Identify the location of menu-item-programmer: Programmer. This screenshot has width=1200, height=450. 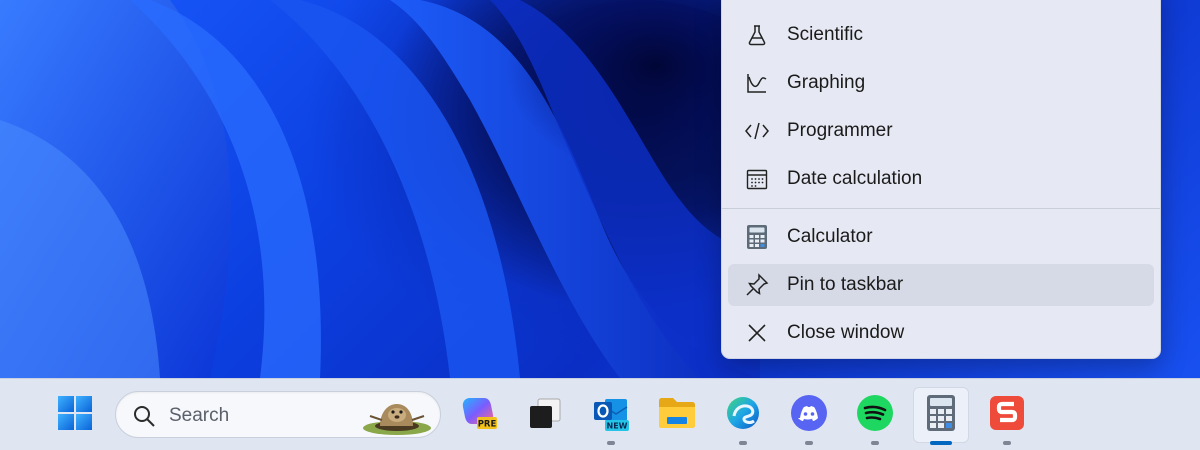
(941, 131).